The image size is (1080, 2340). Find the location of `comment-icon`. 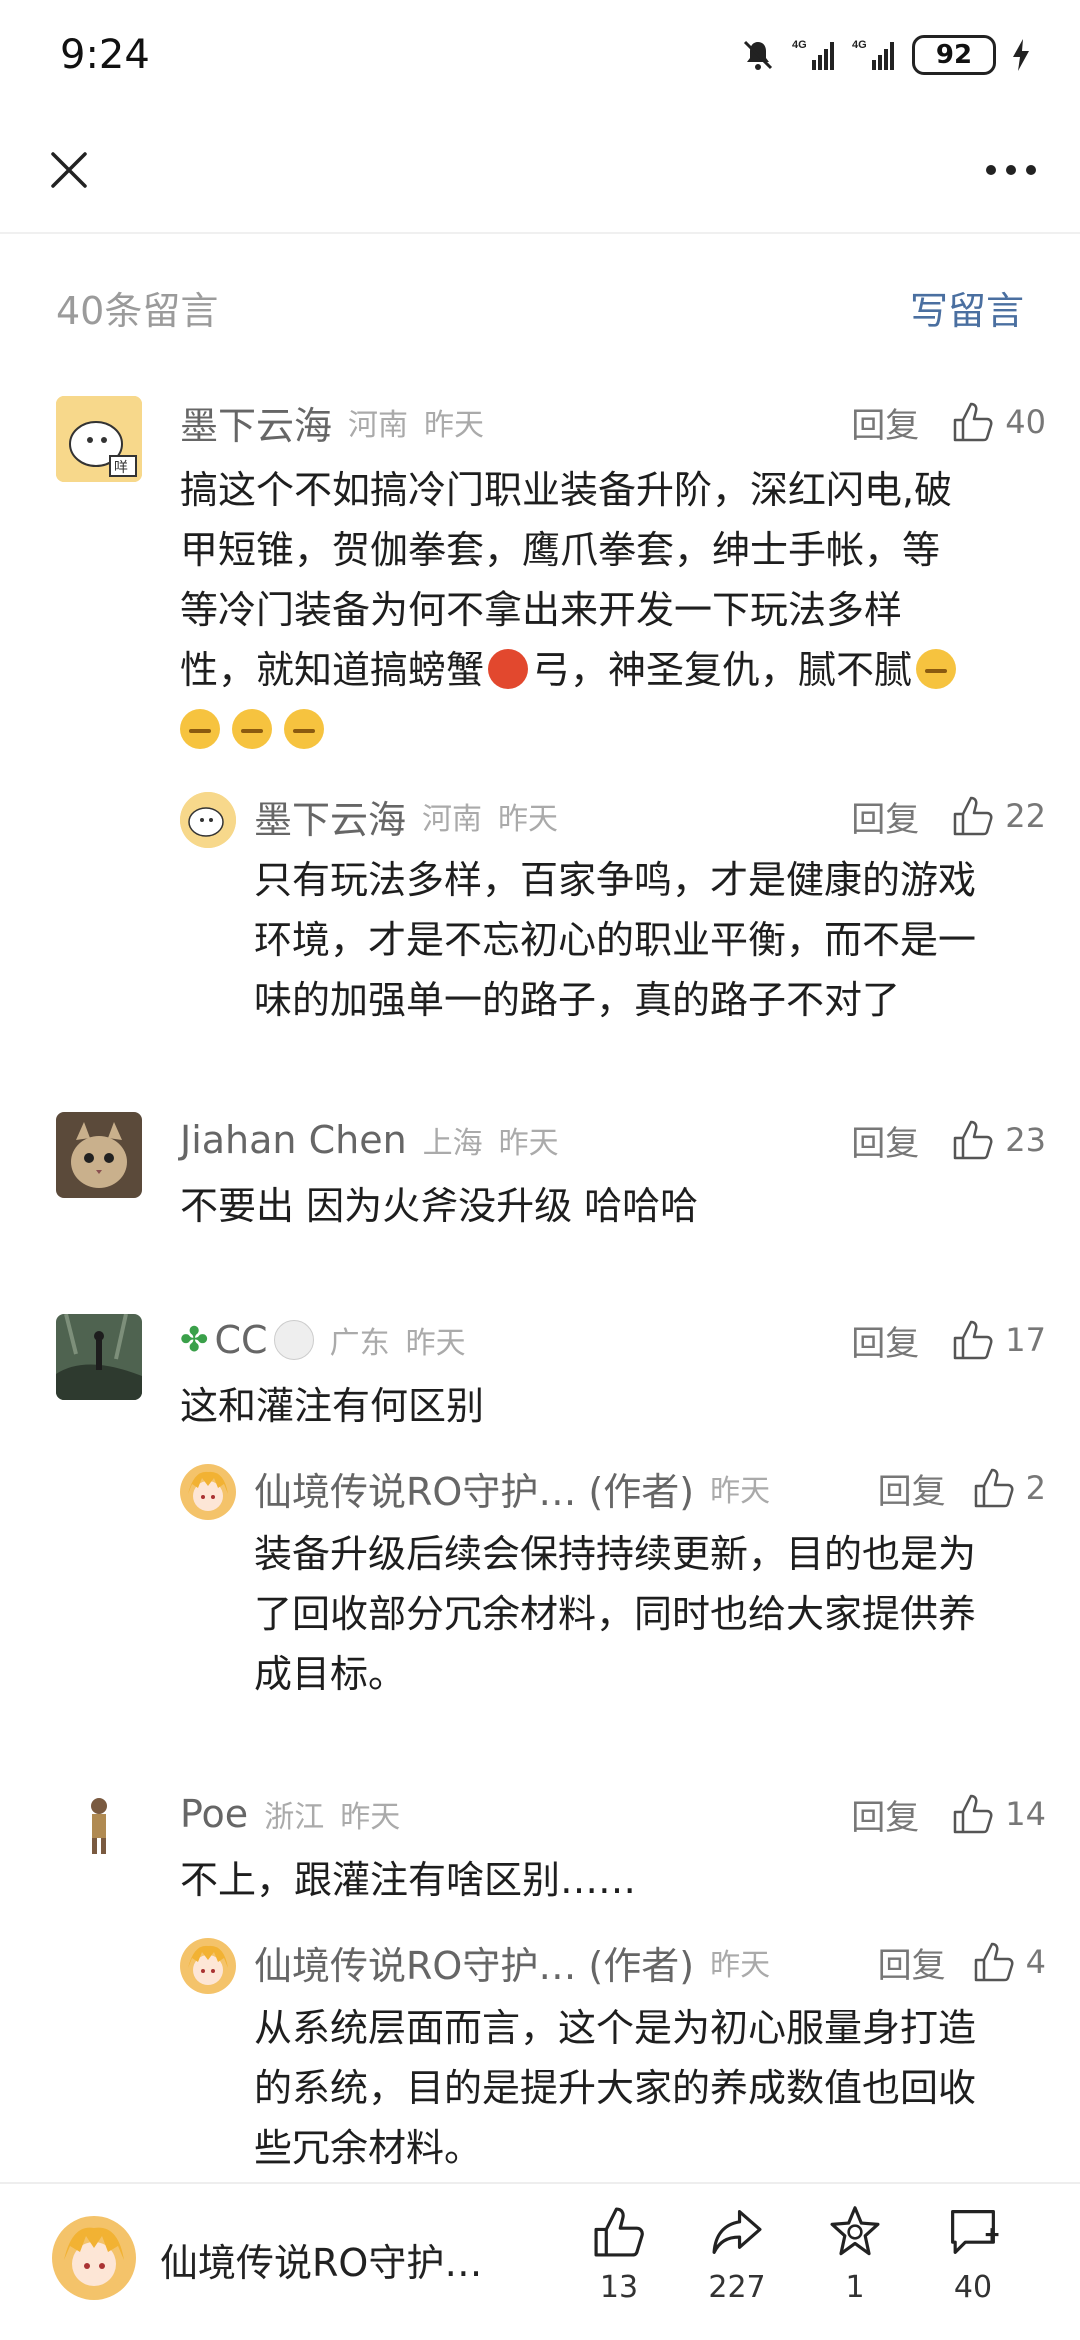

comment-icon is located at coordinates (975, 2232).